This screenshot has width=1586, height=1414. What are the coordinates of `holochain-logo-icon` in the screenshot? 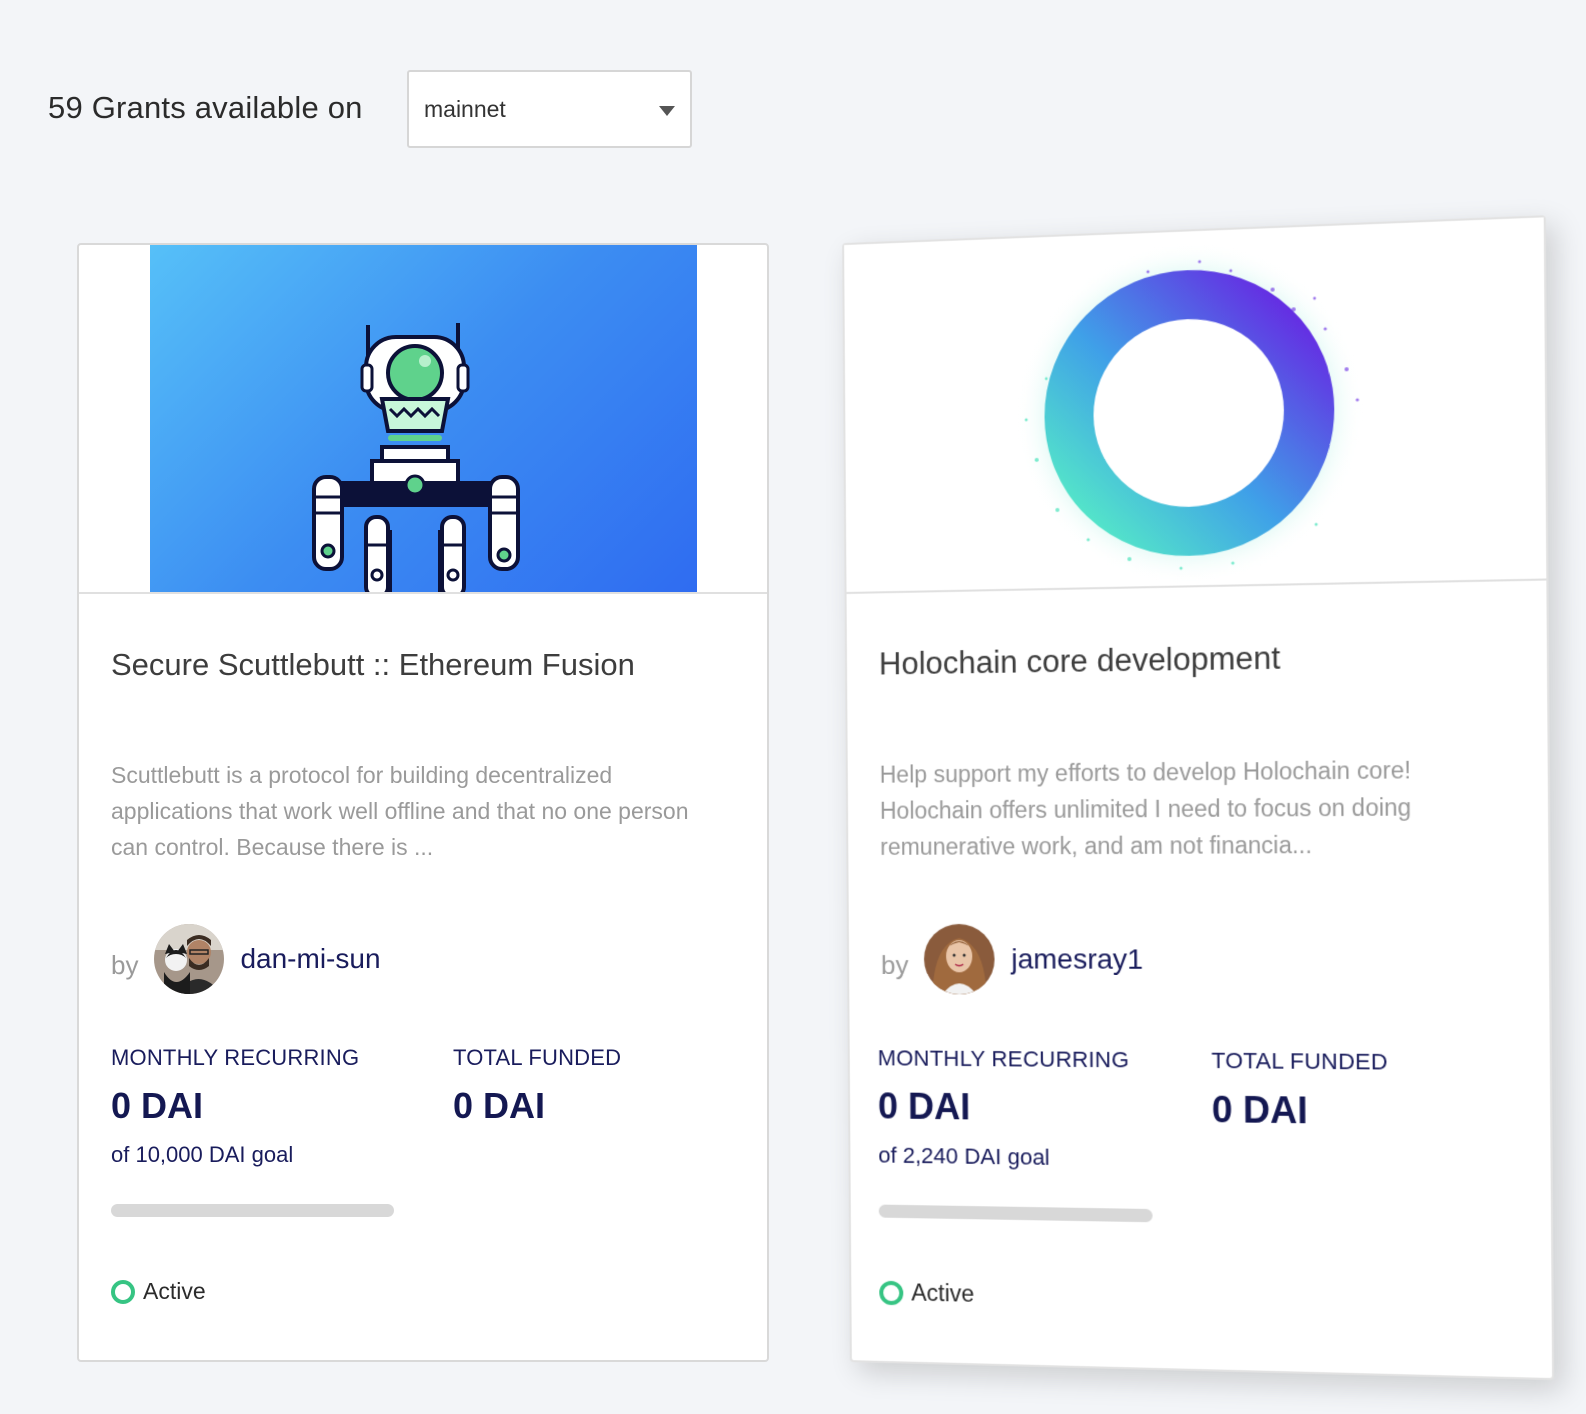 It's located at (1195, 404).